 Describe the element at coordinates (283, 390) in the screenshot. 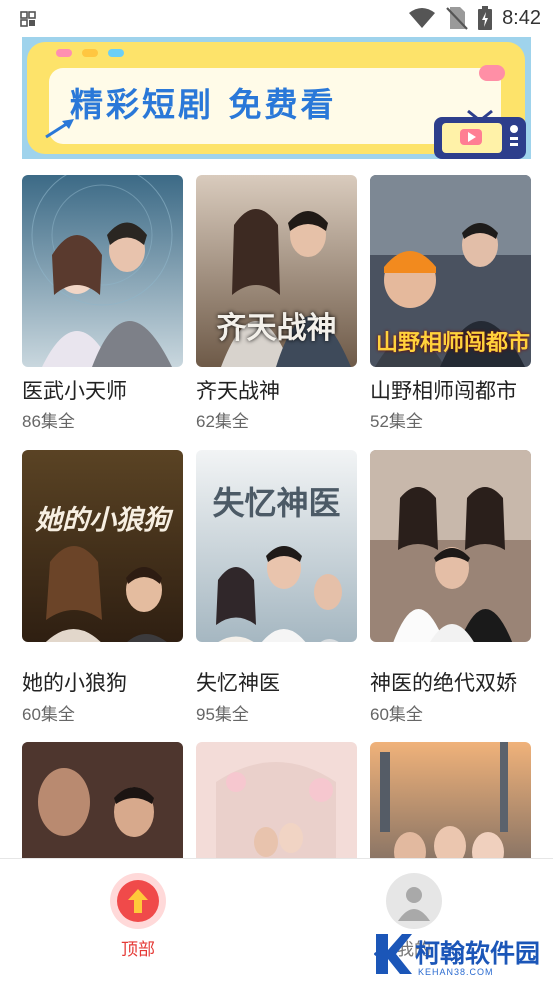

I see `drama-title: 齐天战神` at that location.